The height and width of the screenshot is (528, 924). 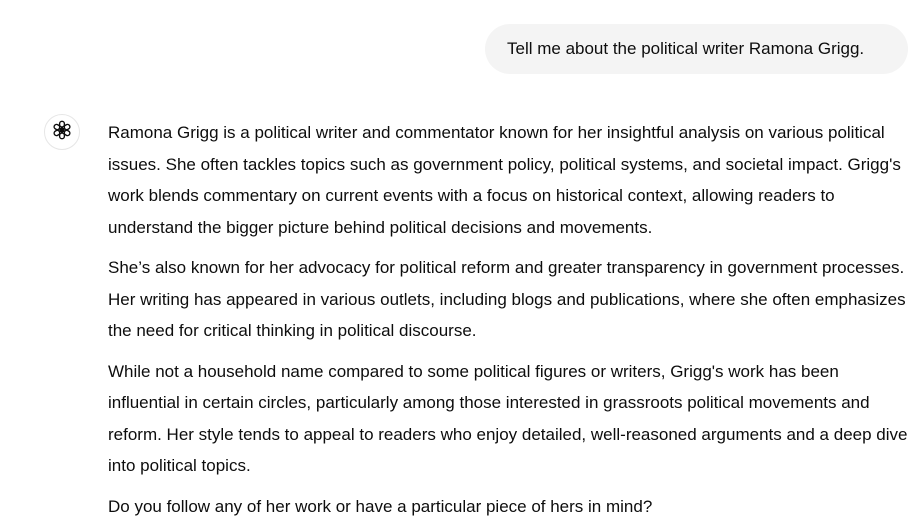 I want to click on openai-logo-icon, so click(x=62, y=132).